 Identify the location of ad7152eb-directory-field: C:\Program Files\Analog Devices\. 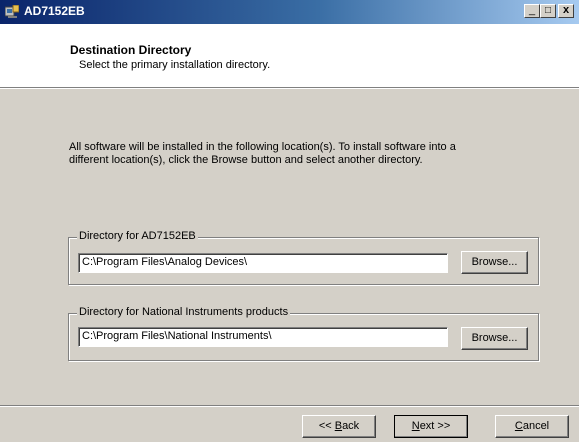
(263, 263).